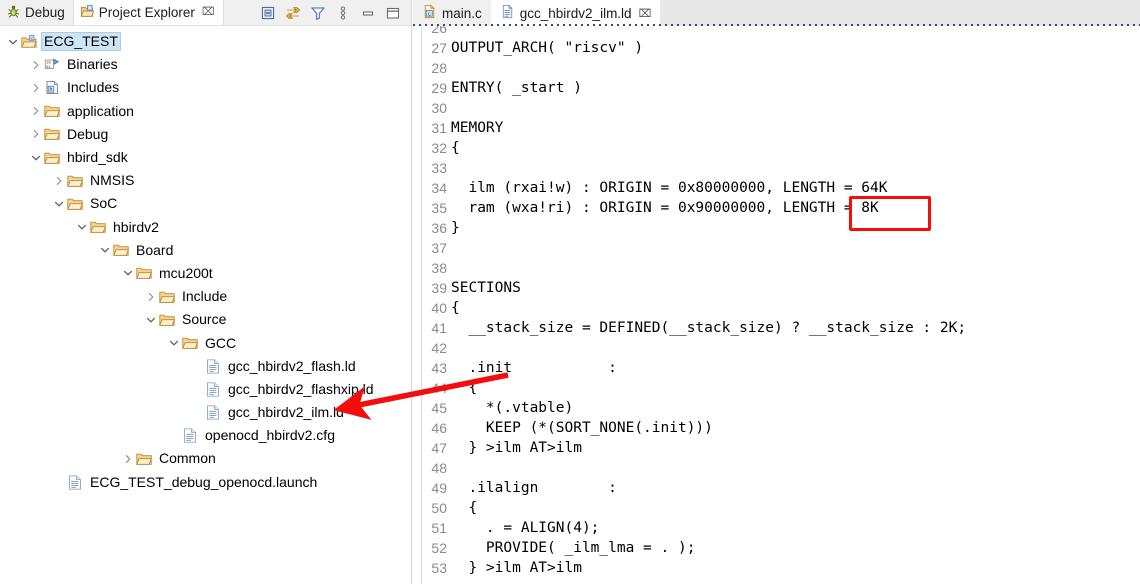  Describe the element at coordinates (270, 435) in the screenshot. I see `tree-item-label: openocd_hbirdv2.cfg` at that location.